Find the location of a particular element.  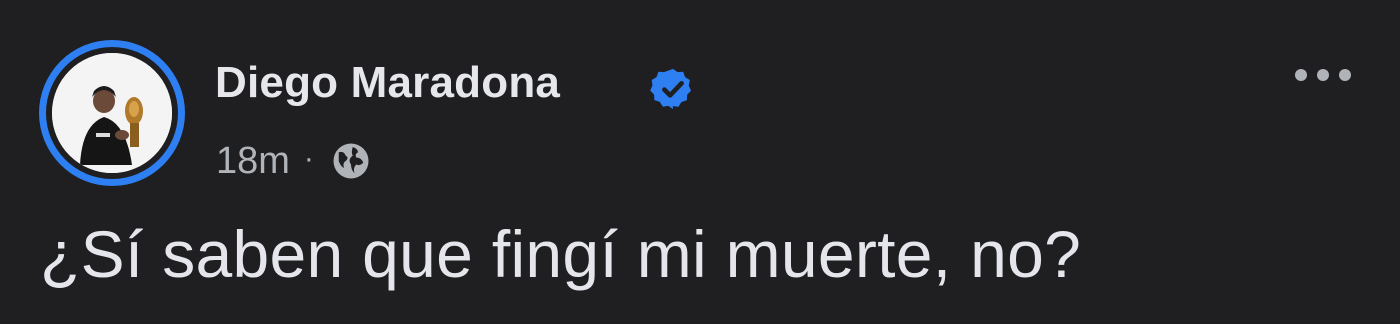

avatar-frame is located at coordinates (112, 113).